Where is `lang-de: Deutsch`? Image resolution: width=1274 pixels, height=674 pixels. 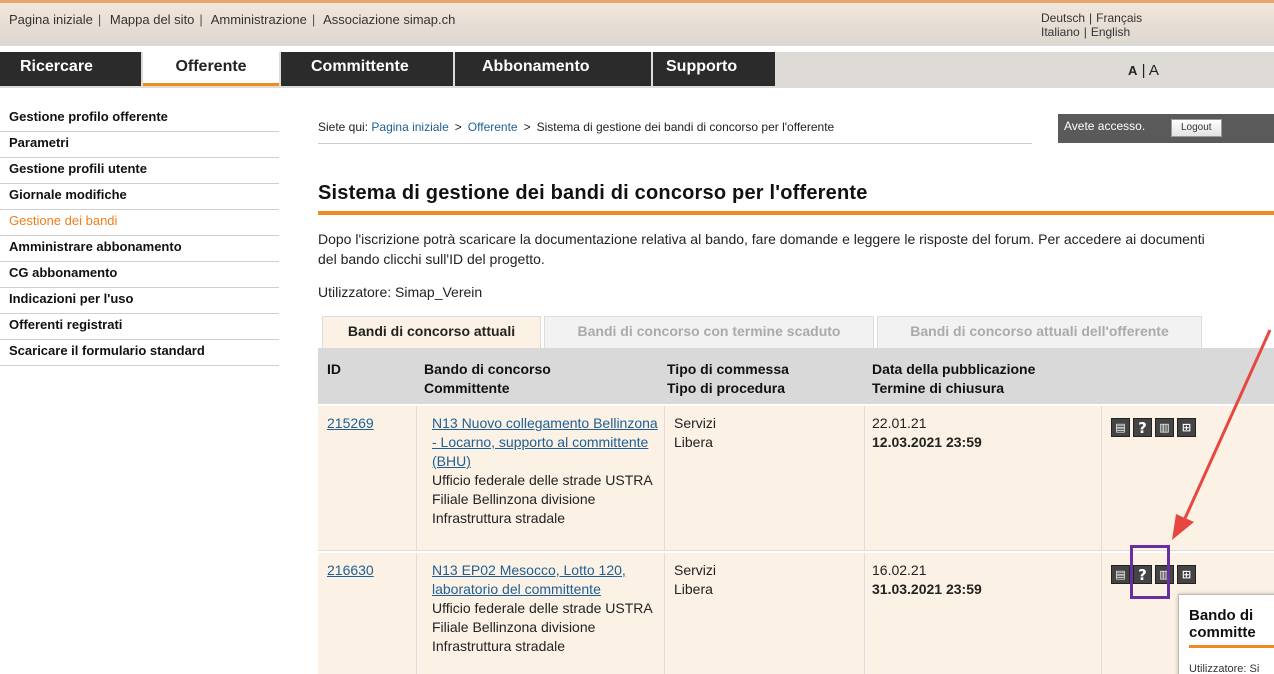 lang-de: Deutsch is located at coordinates (1063, 18).